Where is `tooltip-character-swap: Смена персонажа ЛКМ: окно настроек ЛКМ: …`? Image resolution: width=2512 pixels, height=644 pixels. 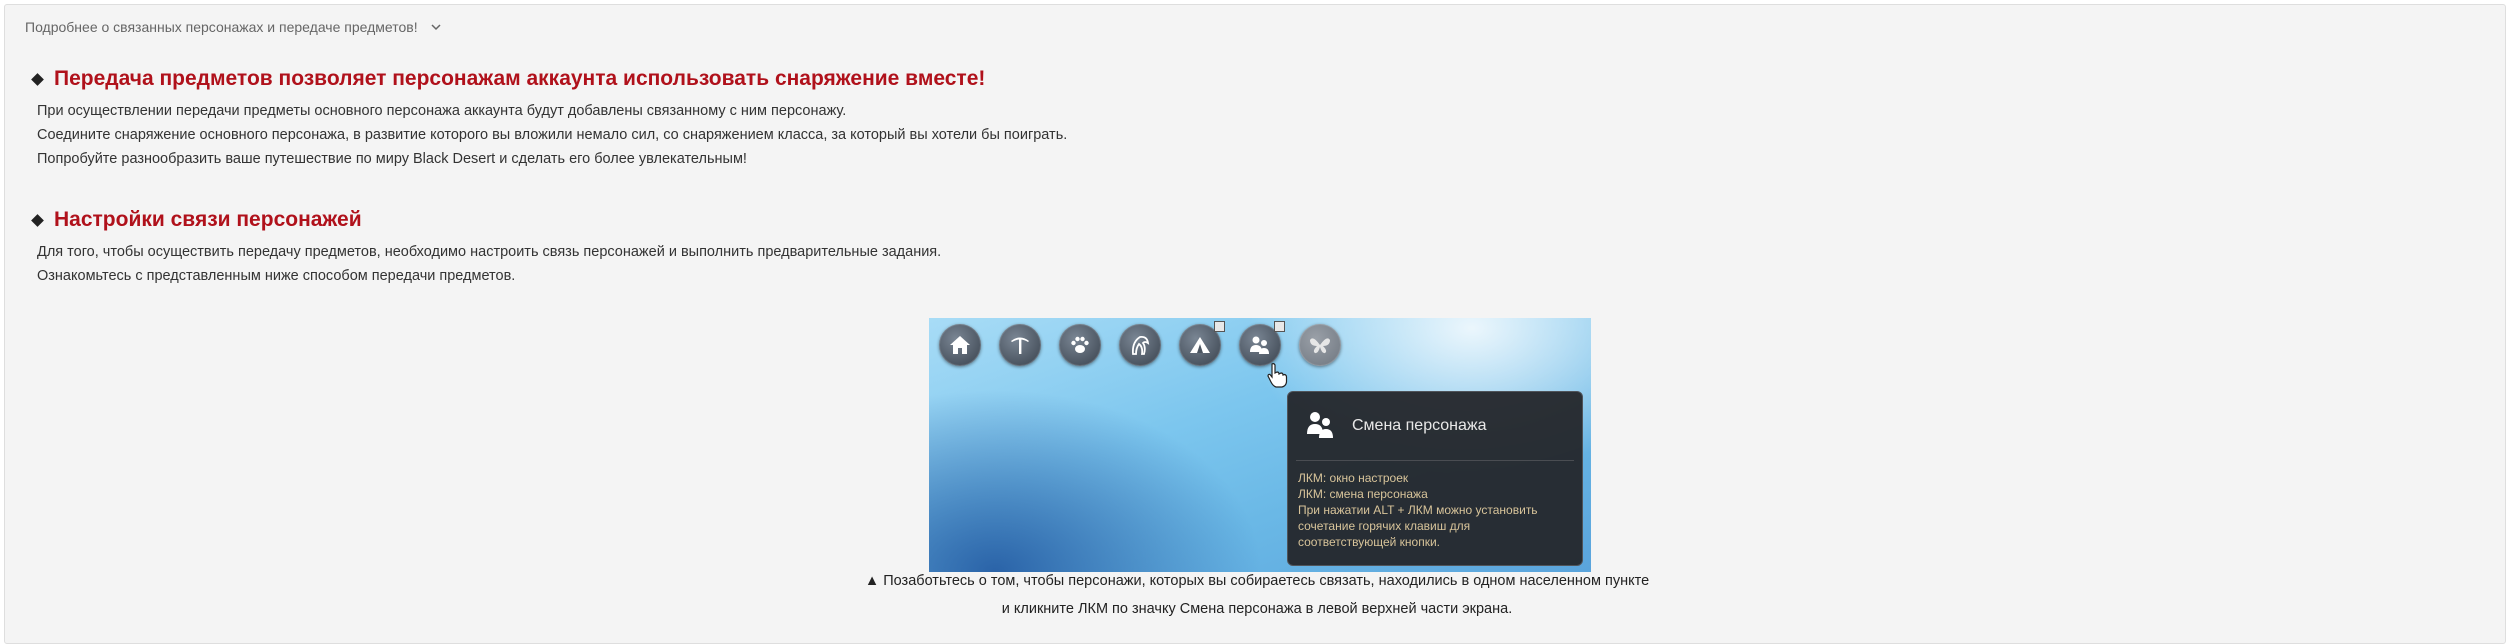
tooltip-character-swap: Смена персонажа ЛКМ: окно настроек ЛКМ: … is located at coordinates (1435, 478).